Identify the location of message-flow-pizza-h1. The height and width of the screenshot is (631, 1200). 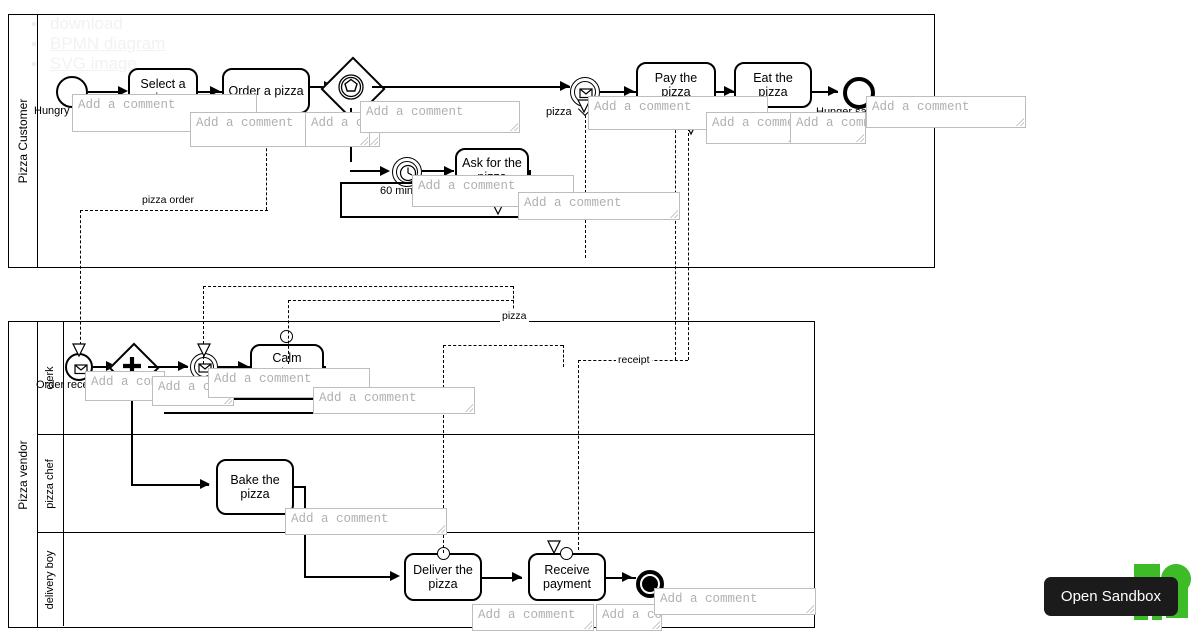
(358, 286).